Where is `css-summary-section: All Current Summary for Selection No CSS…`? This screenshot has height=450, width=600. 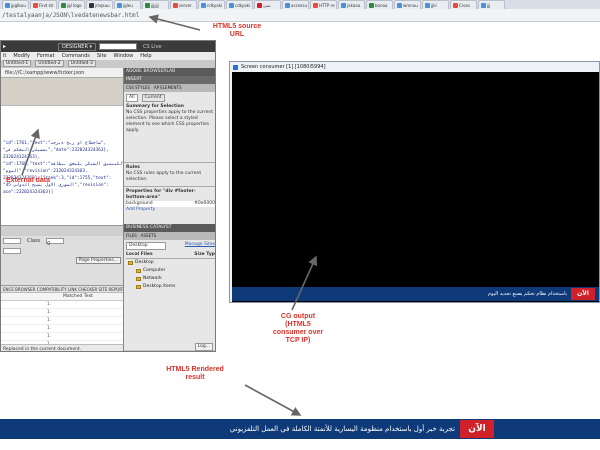
css-summary-section: All Current Summary for Selection No CSS… is located at coordinates (169, 127).